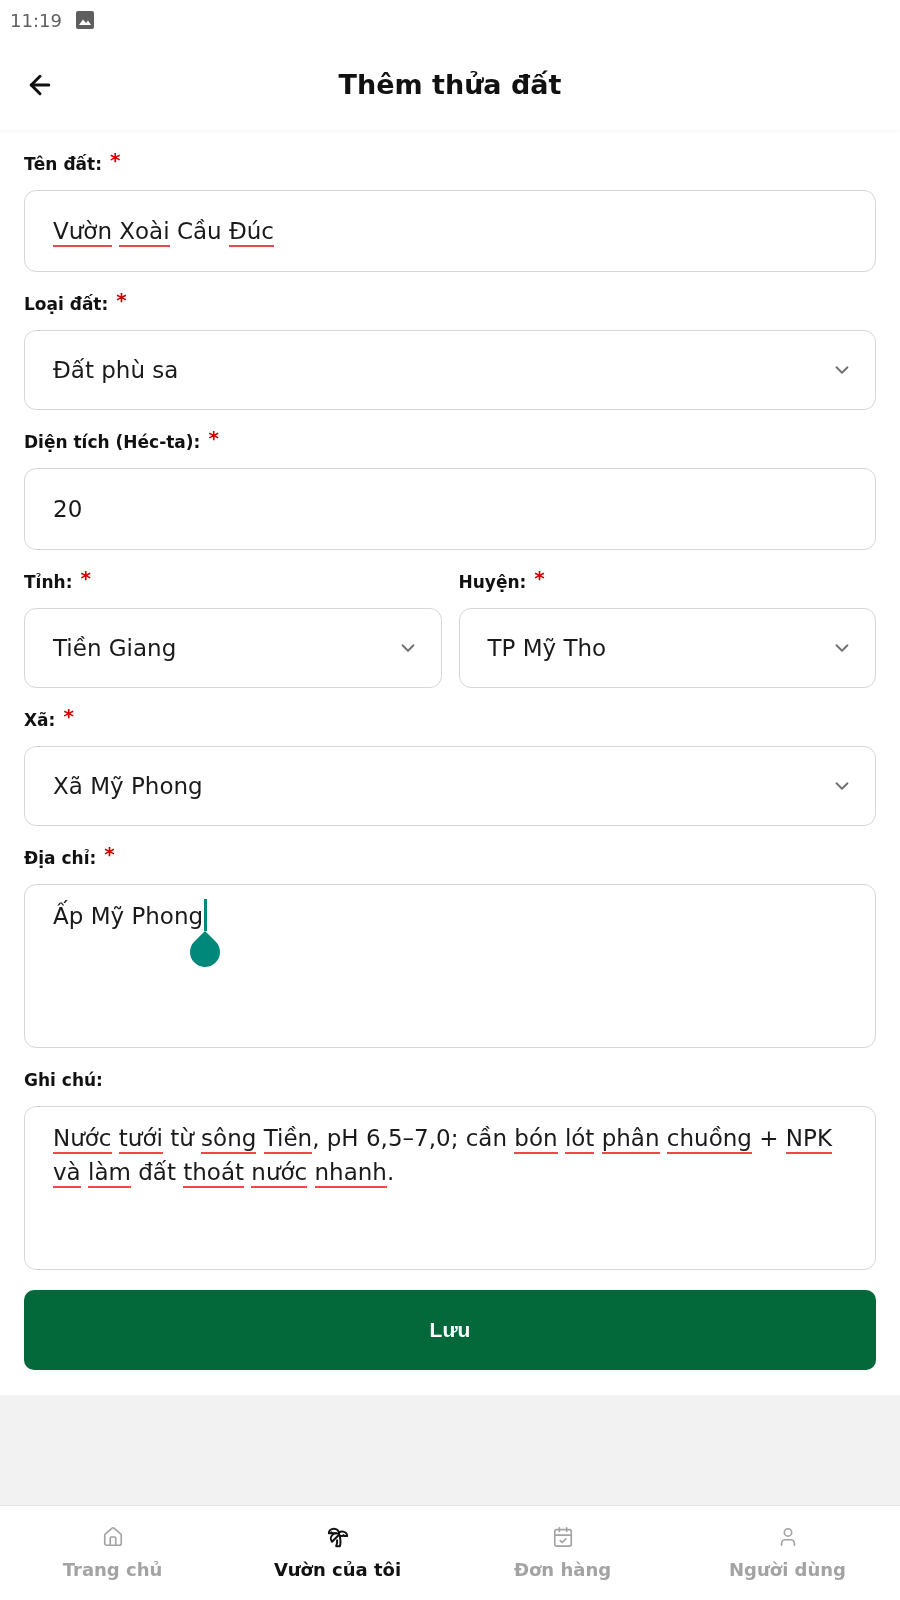 The image size is (900, 1600). What do you see at coordinates (450, 370) in the screenshot?
I see `select-dropdown: Đất phù sa` at bounding box center [450, 370].